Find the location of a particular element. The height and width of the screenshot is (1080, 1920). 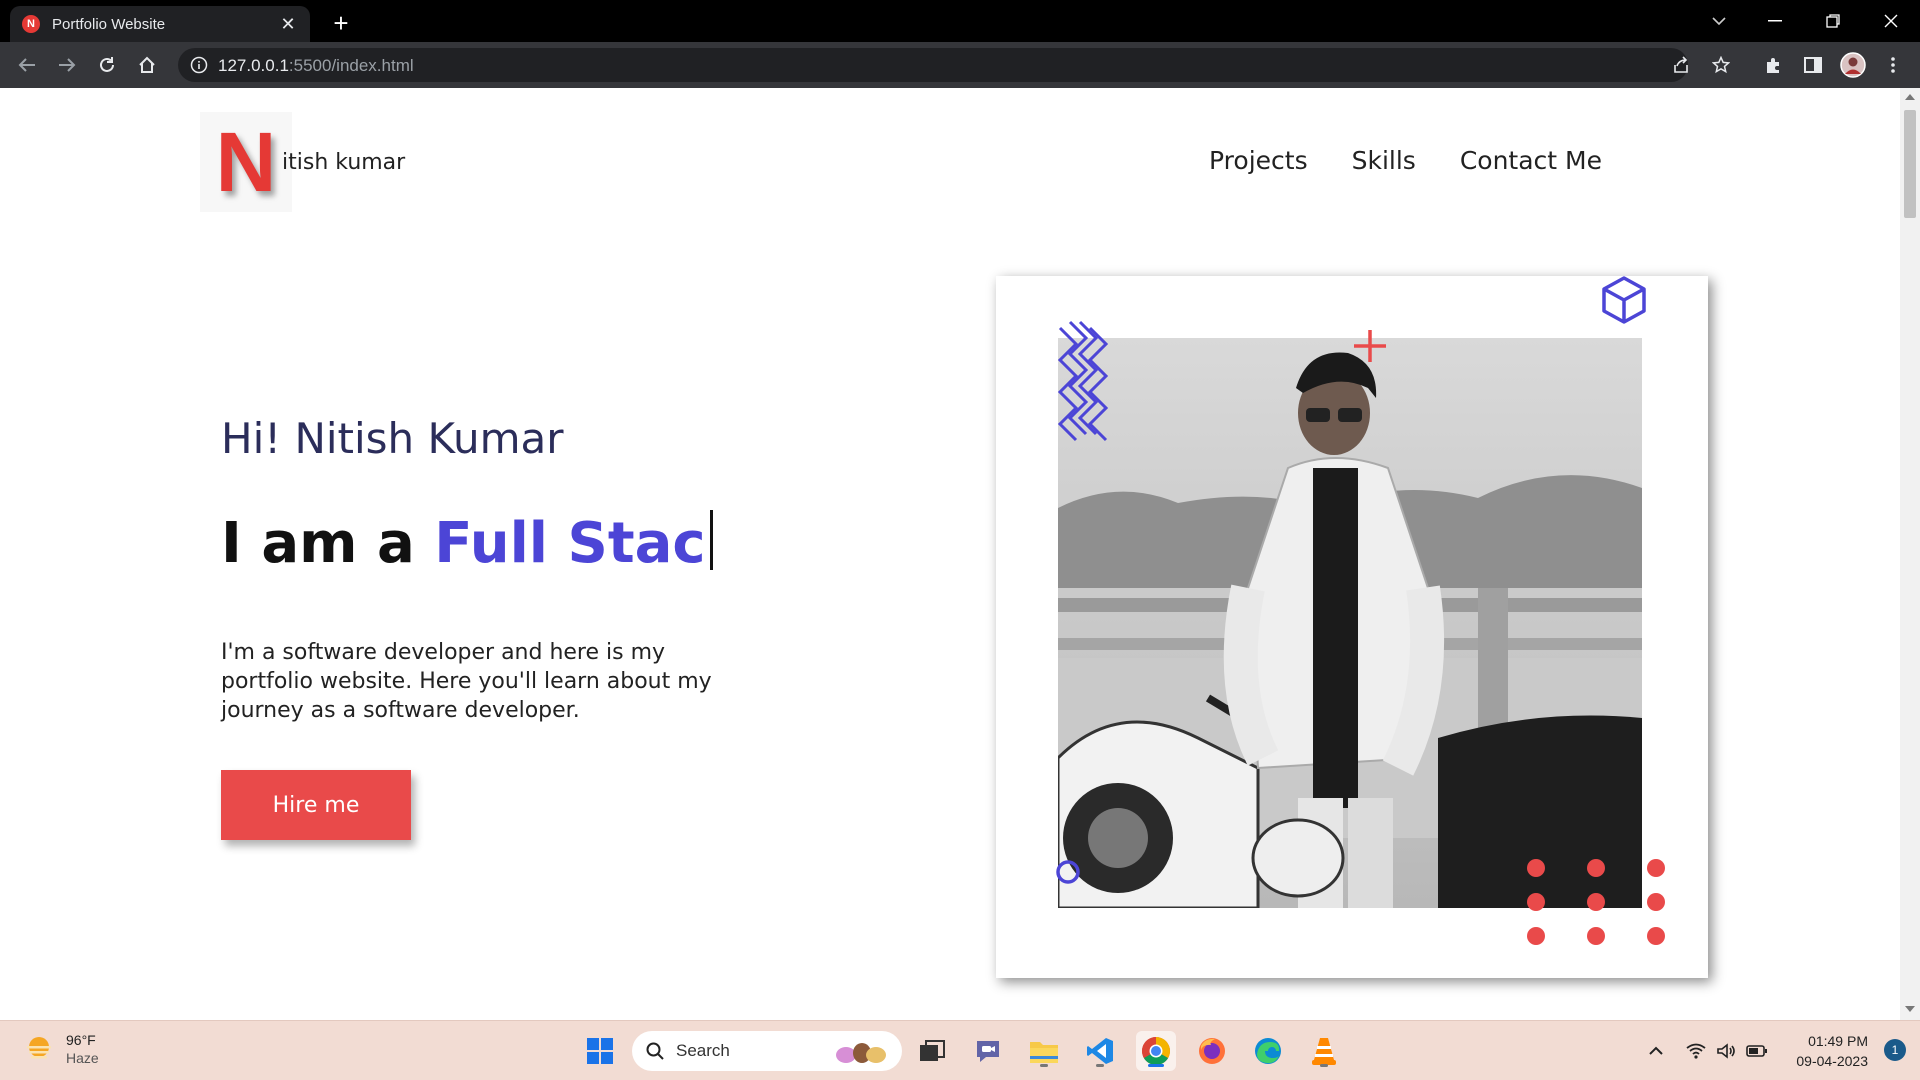

os-taskbar: 96°F Haze Search 01:49 PM 09-04-2023 1 is located at coordinates (960, 1050).